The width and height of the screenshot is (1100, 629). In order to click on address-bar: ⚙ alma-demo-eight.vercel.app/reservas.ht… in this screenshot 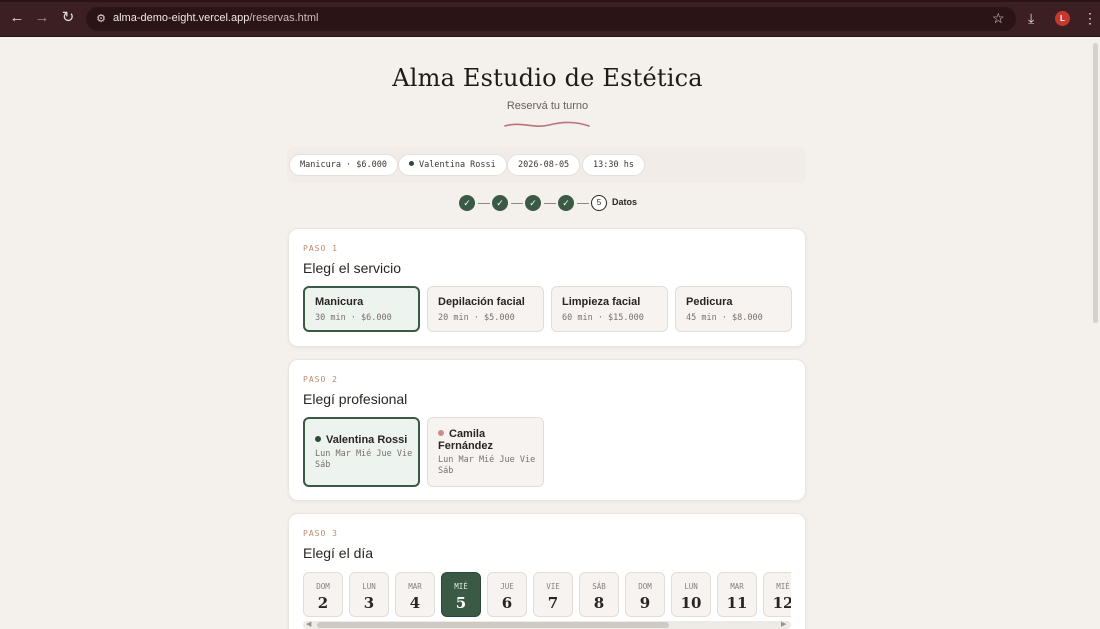, I will do `click(551, 19)`.